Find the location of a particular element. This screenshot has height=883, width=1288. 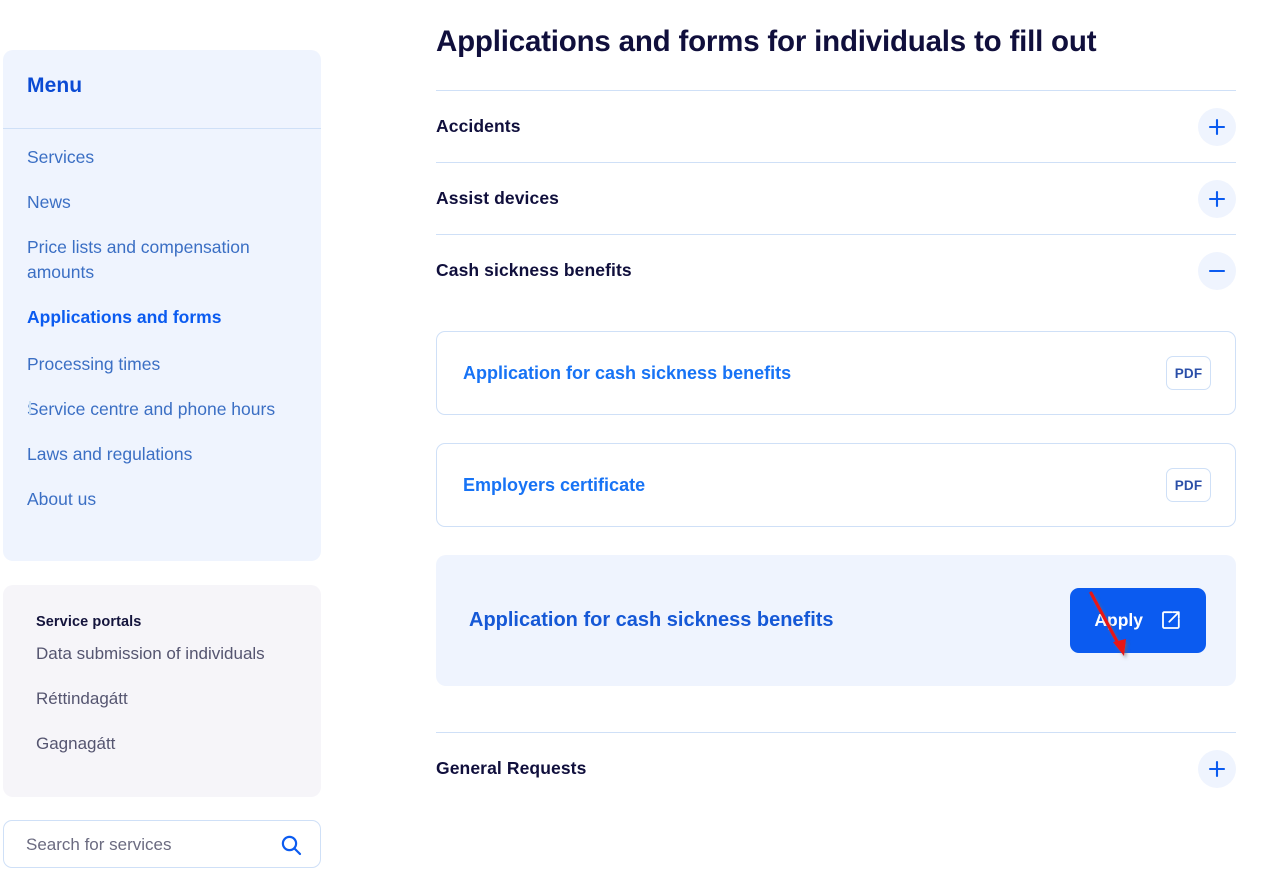

active-item-marker is located at coordinates (30, 407).